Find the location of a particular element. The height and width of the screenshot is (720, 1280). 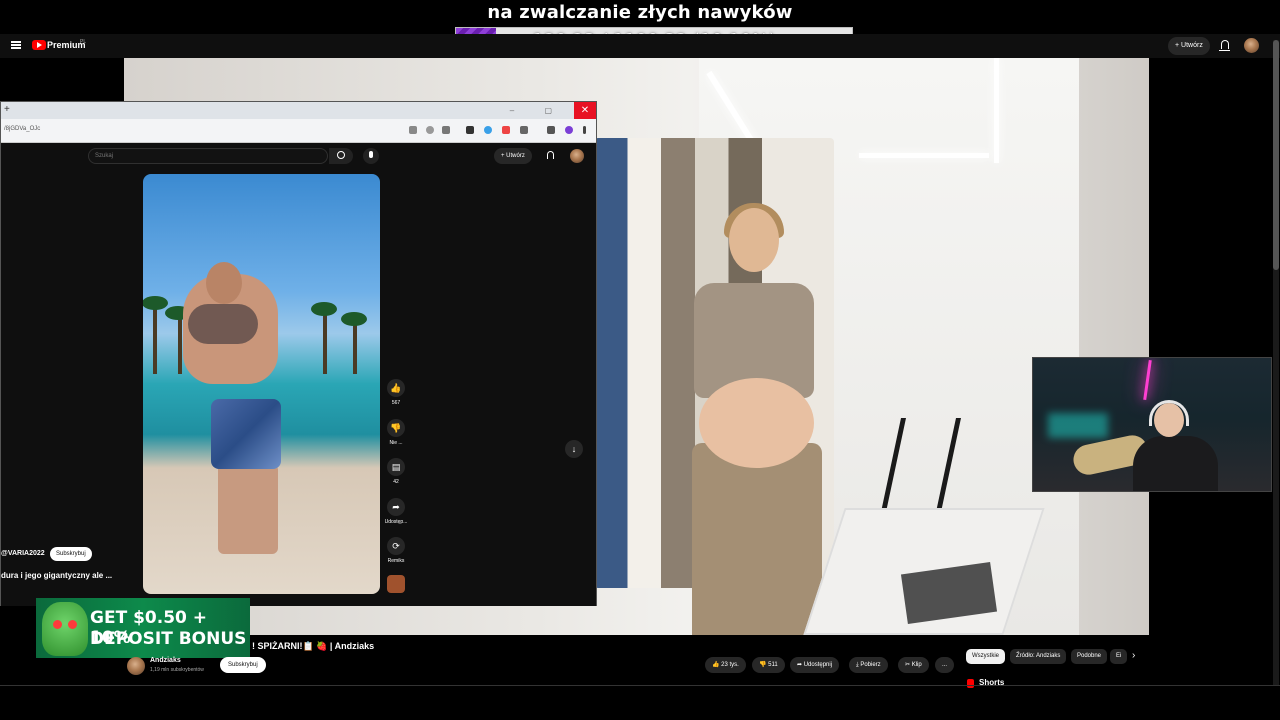

clip-button: ✂ Klip is located at coordinates (913, 665).